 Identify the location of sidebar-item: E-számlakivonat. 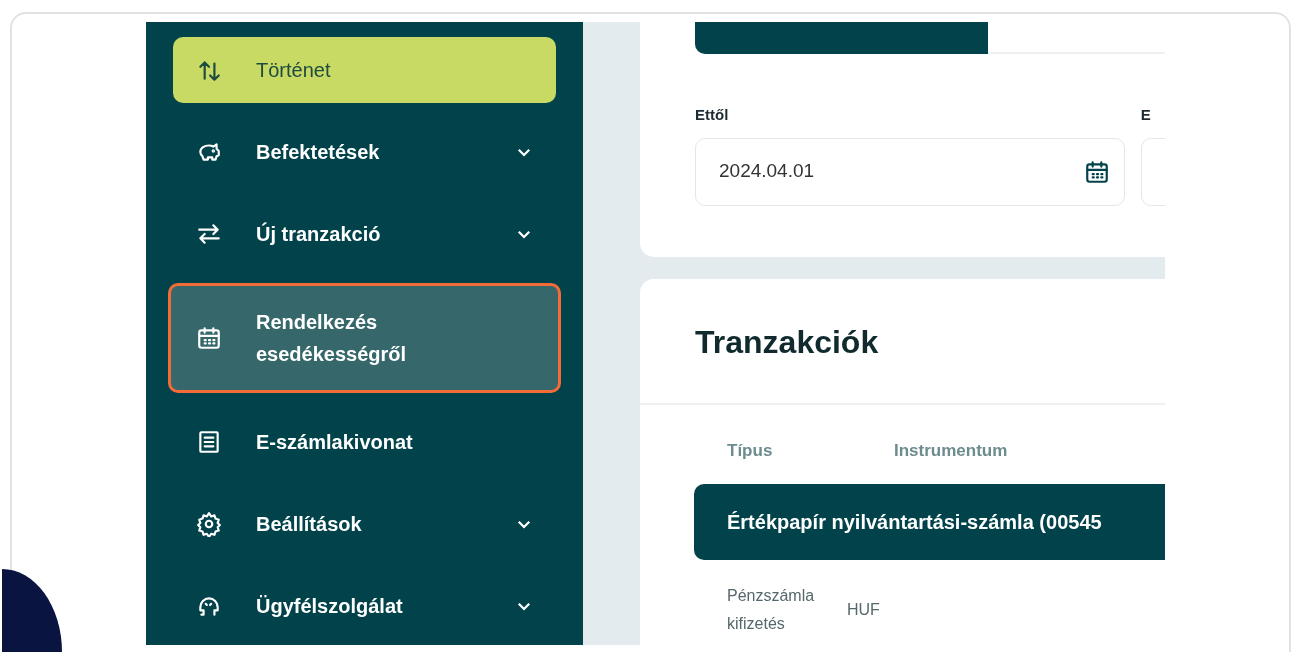
(364, 442).